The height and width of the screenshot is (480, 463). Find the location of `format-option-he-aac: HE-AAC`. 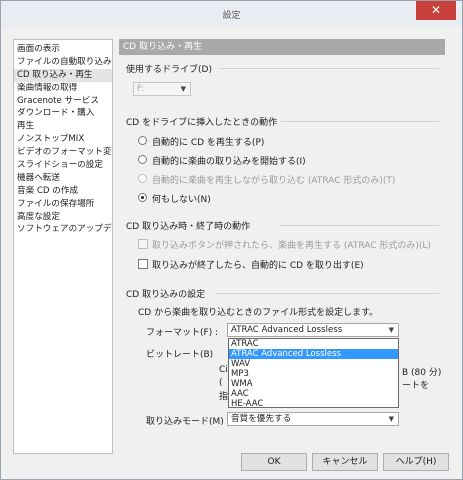

format-option-he-aac: HE-AAC is located at coordinates (313, 404).